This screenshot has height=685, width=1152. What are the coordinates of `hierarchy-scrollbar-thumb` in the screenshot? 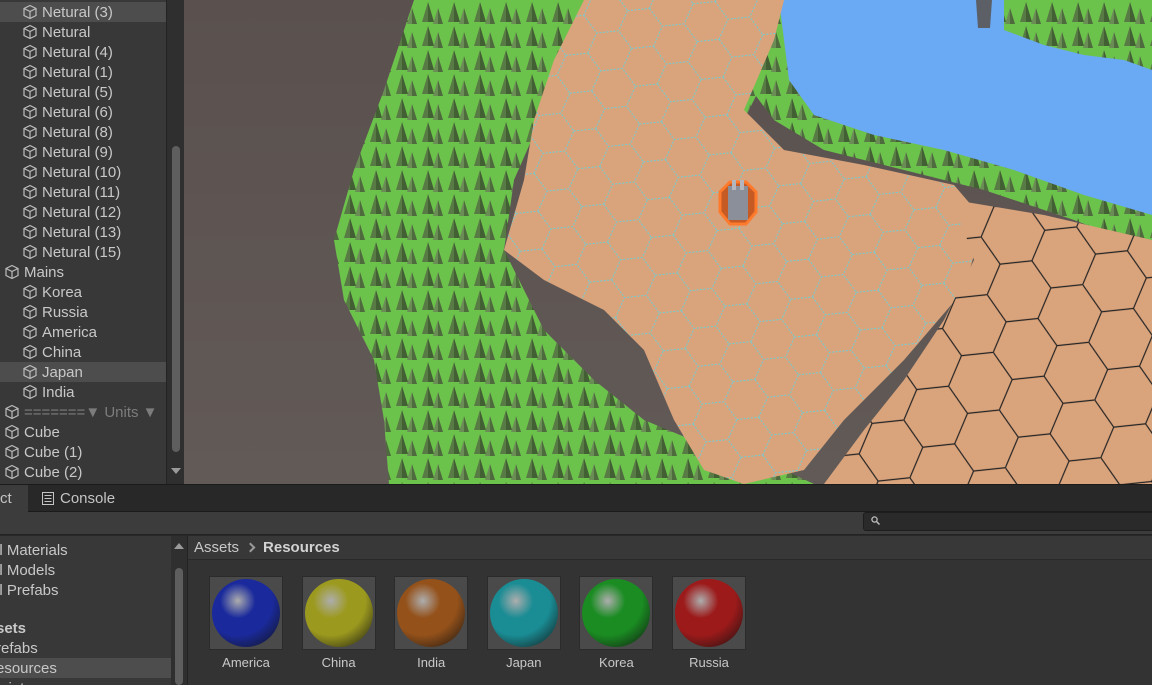 It's located at (176, 299).